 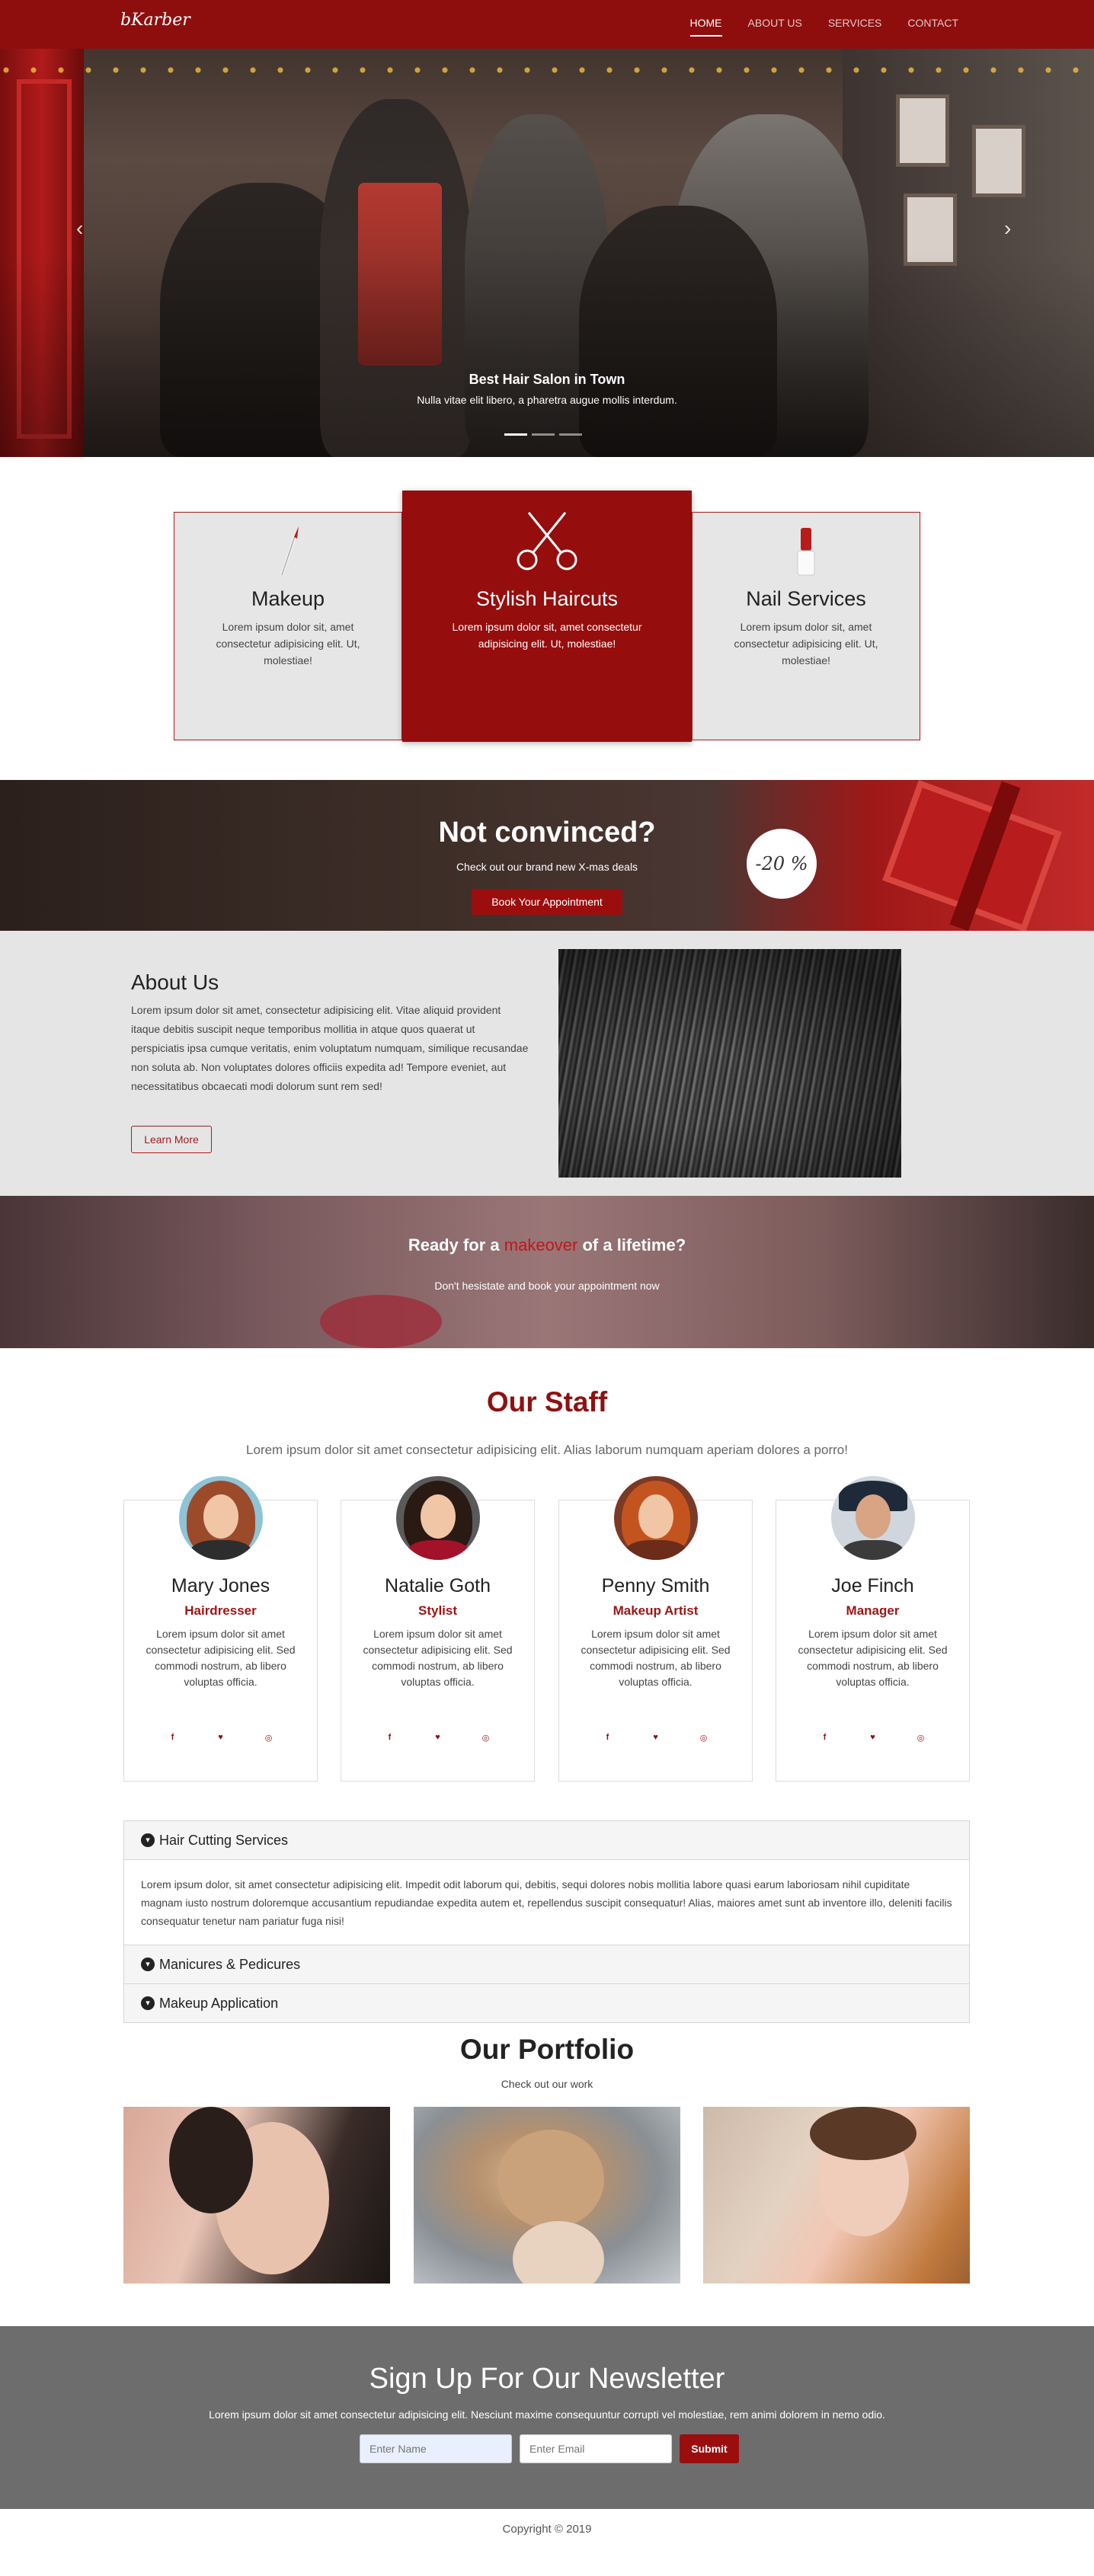 What do you see at coordinates (782, 864) in the screenshot?
I see `discount-badge: -20 %` at bounding box center [782, 864].